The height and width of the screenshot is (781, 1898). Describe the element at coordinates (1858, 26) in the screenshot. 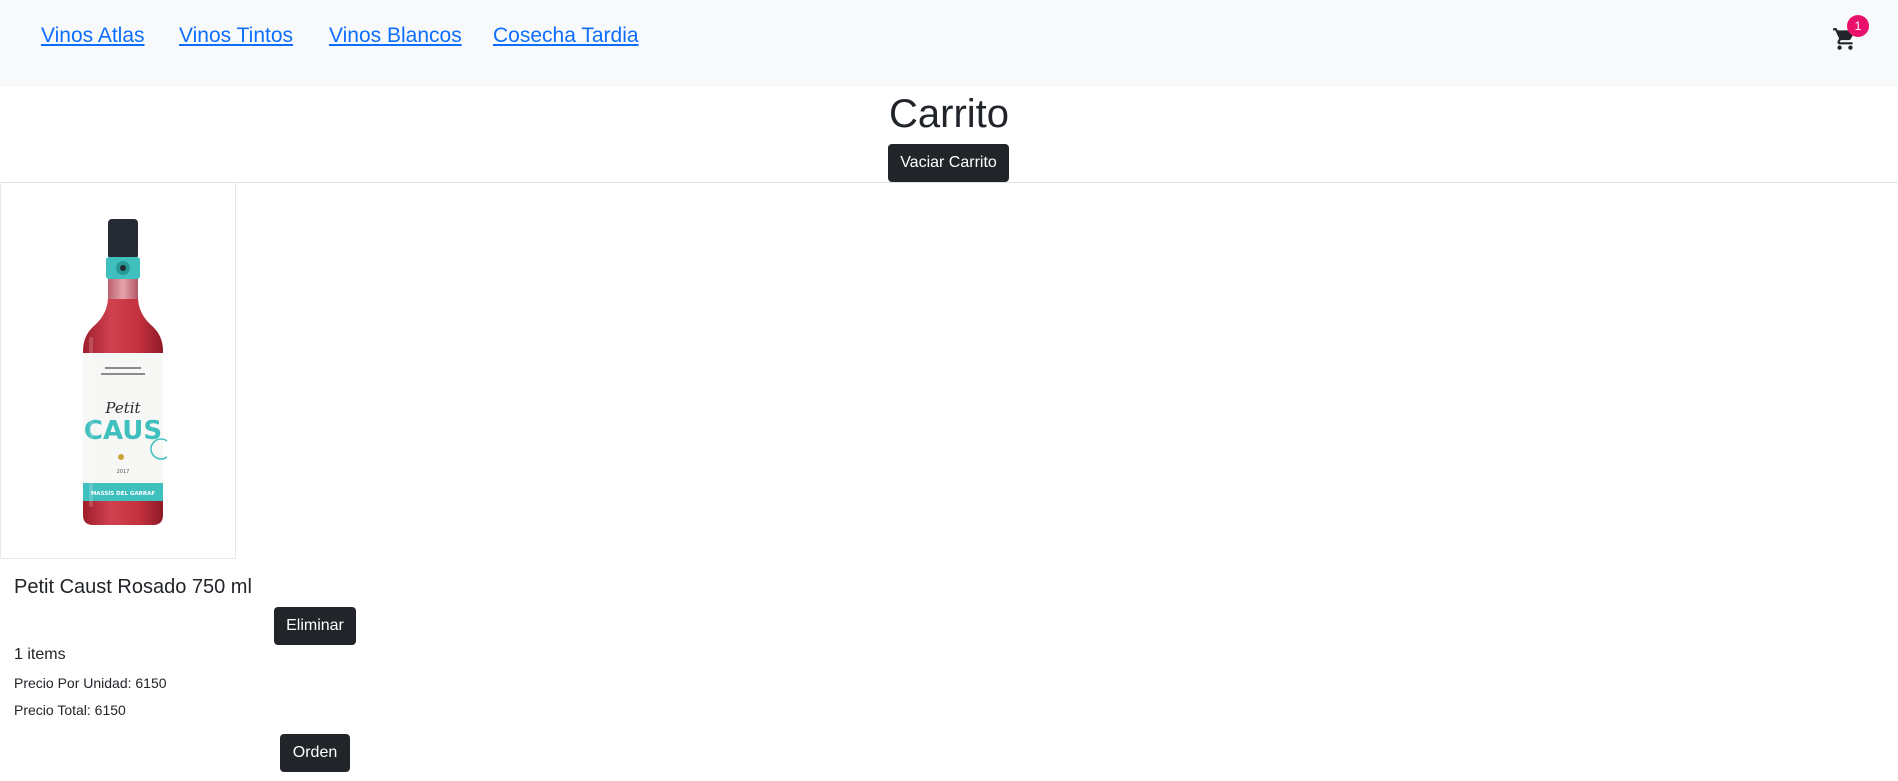

I see `cart-count-badge: 1` at that location.